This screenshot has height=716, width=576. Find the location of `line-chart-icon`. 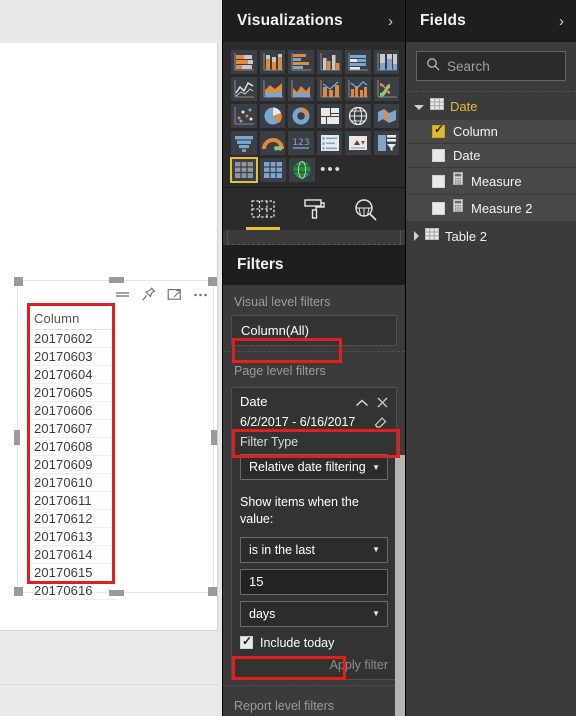

line-chart-icon is located at coordinates (244, 89).